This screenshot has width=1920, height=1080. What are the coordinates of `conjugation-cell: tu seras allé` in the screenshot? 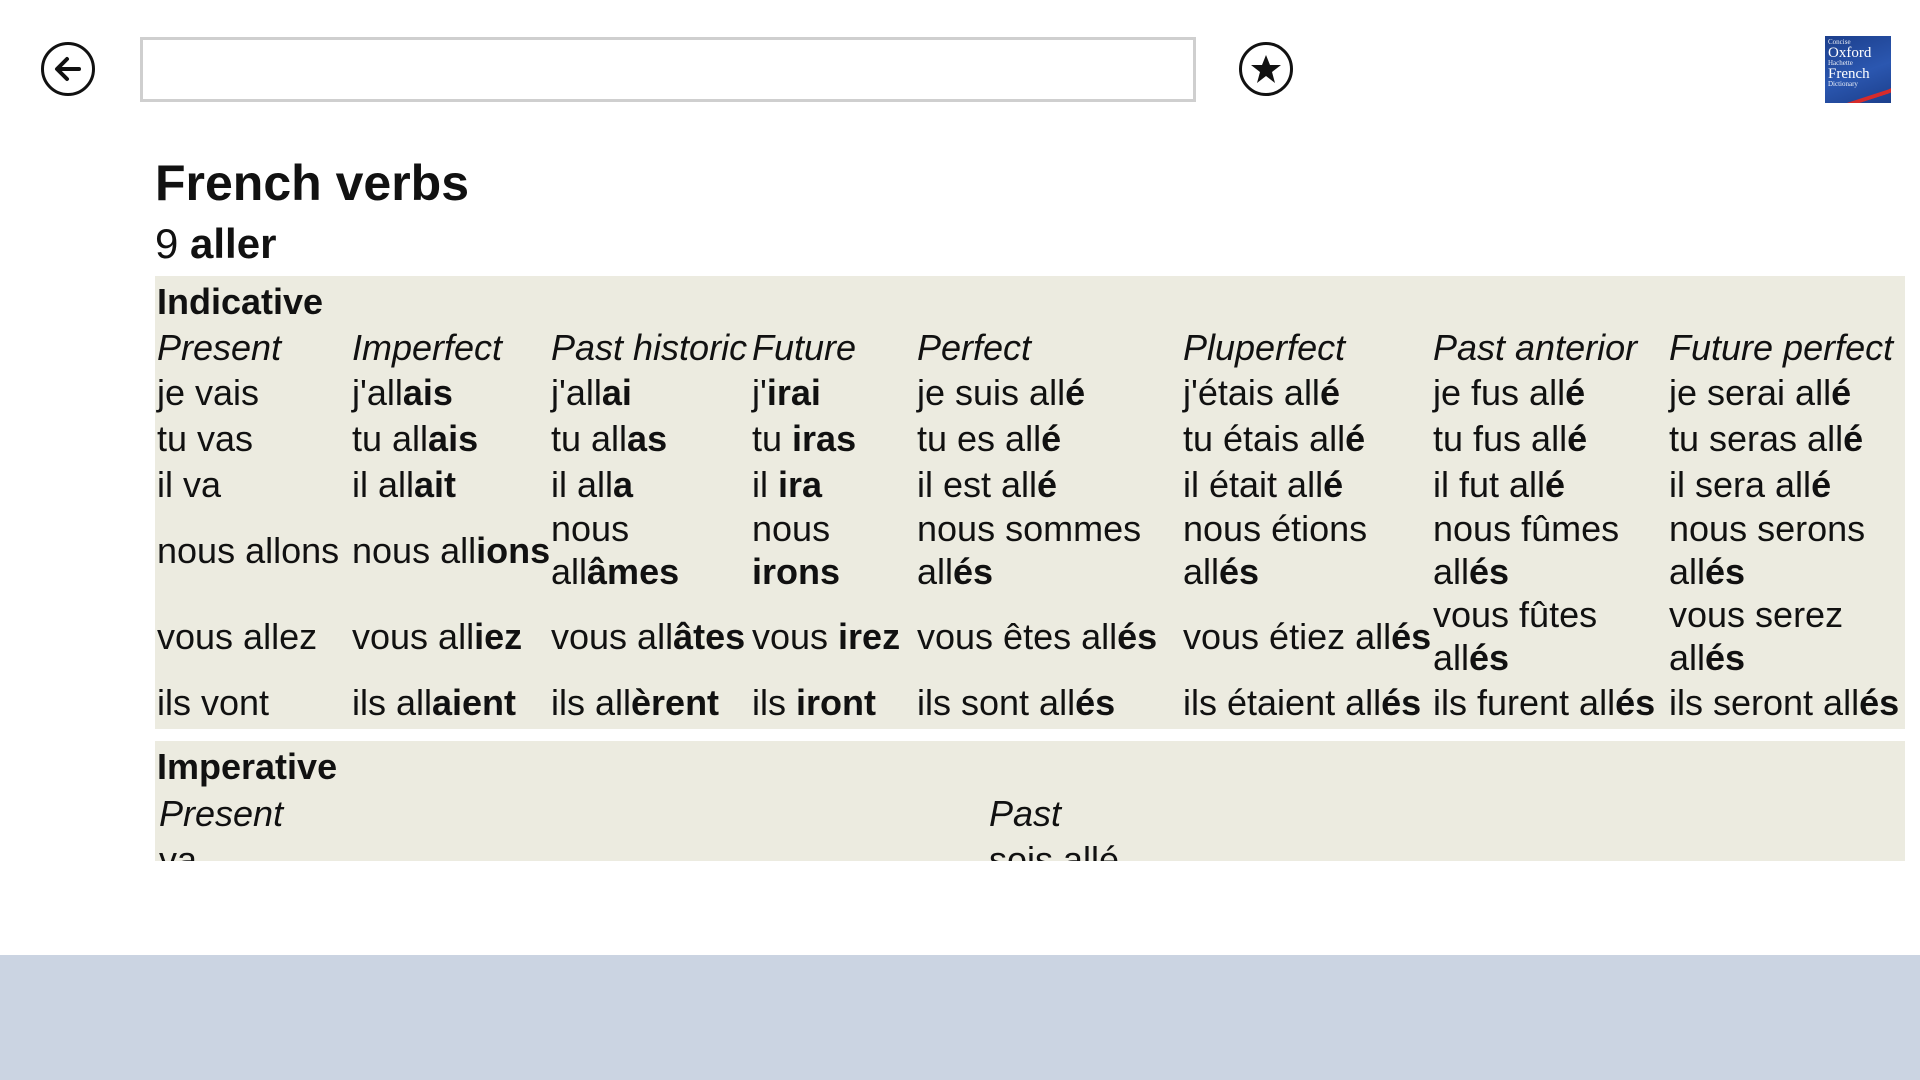 It's located at (1787, 438).